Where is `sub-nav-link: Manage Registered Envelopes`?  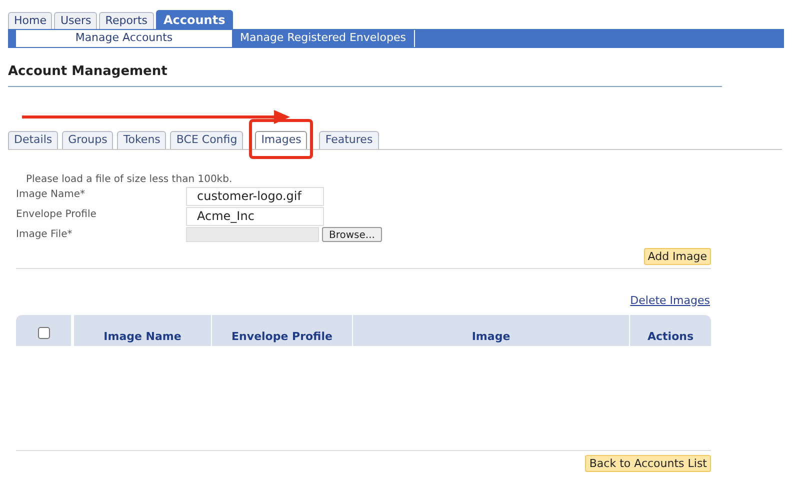
sub-nav-link: Manage Registered Envelopes is located at coordinates (323, 38).